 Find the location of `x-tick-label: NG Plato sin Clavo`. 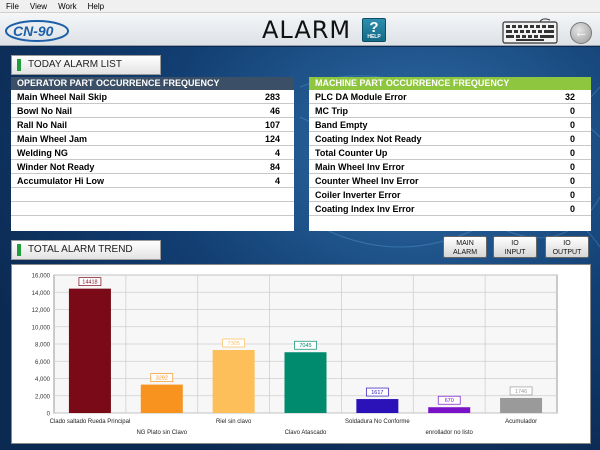

x-tick-label: NG Plato sin Clavo is located at coordinates (161, 433).